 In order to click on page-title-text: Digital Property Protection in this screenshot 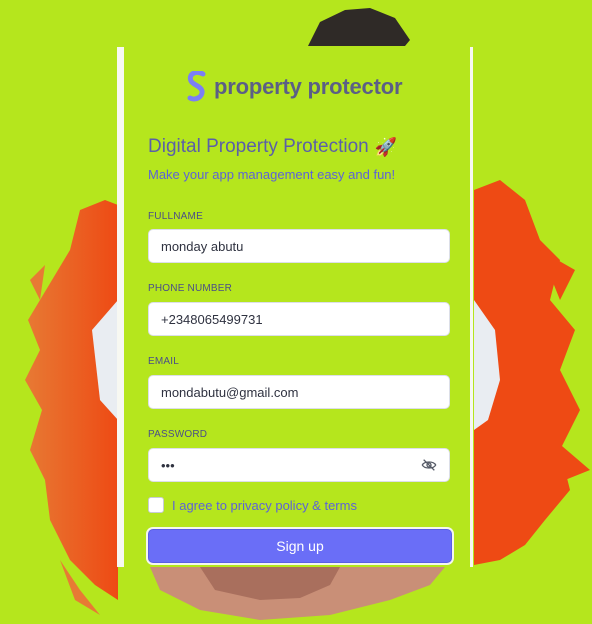, I will do `click(258, 146)`.